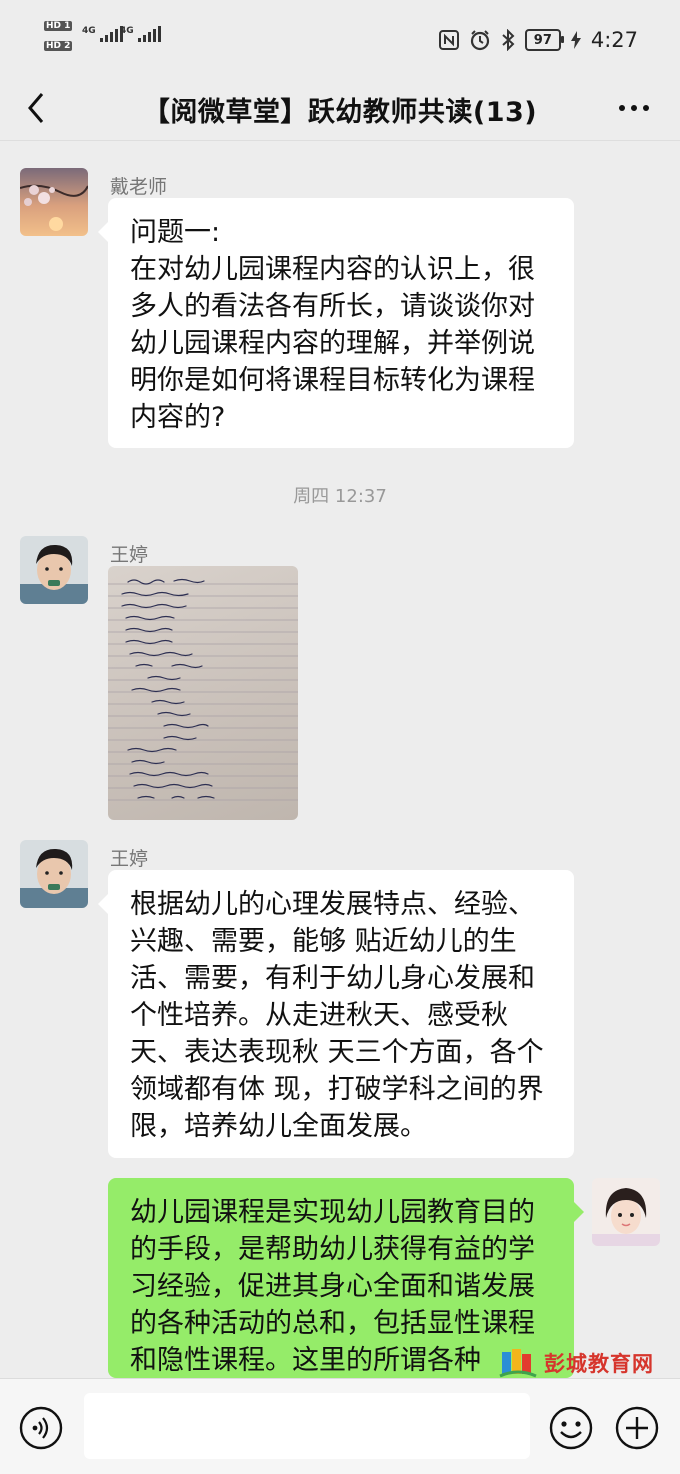 Image resolution: width=680 pixels, height=1474 pixels. I want to click on signal-group: HD 1 HD 2 4G 4G, so click(109, 40).